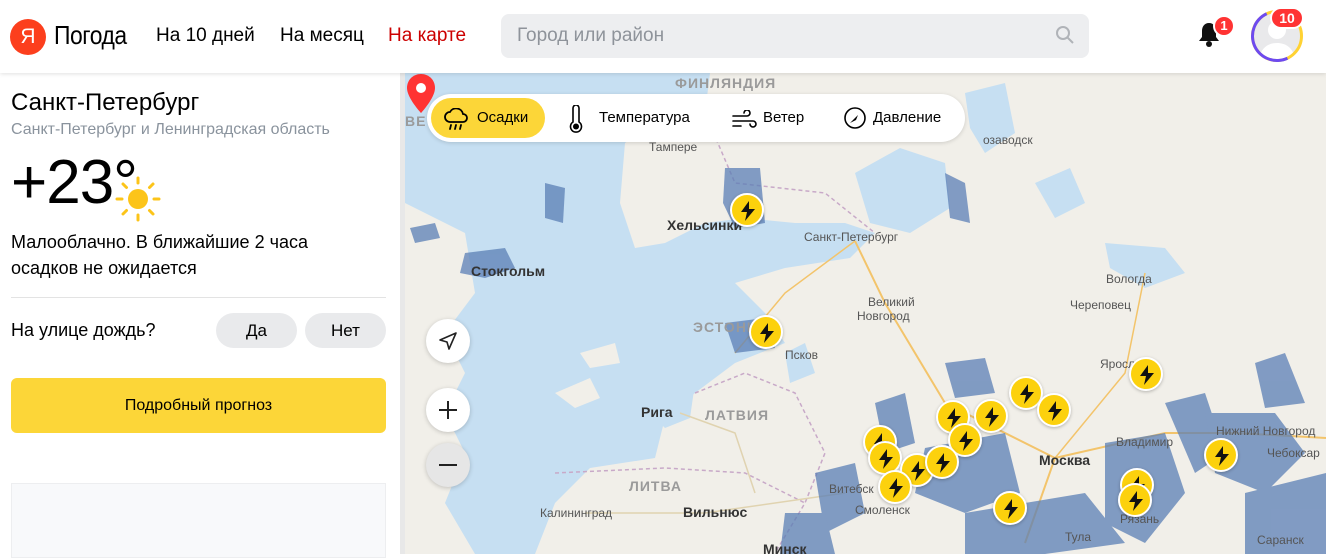  What do you see at coordinates (705, 225) in the screenshot?
I see `label-helsinki: Хельсинки` at bounding box center [705, 225].